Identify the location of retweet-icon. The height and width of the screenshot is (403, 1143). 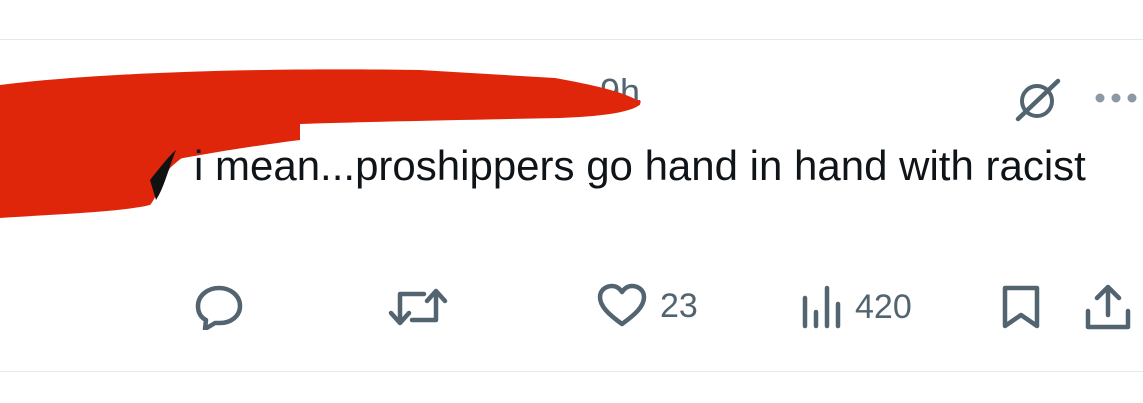
(418, 307).